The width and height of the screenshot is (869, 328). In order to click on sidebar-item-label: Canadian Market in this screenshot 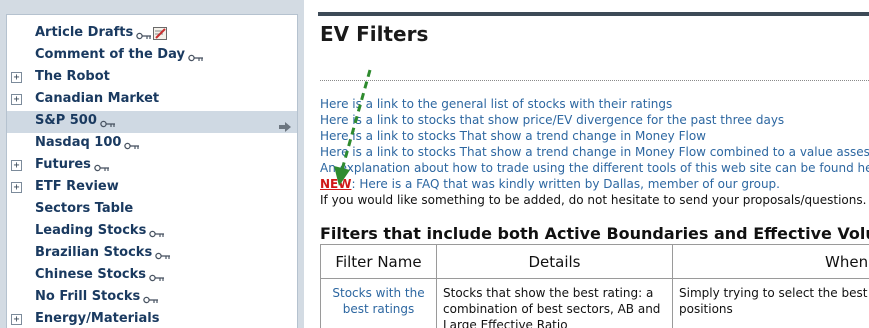, I will do `click(97, 98)`.